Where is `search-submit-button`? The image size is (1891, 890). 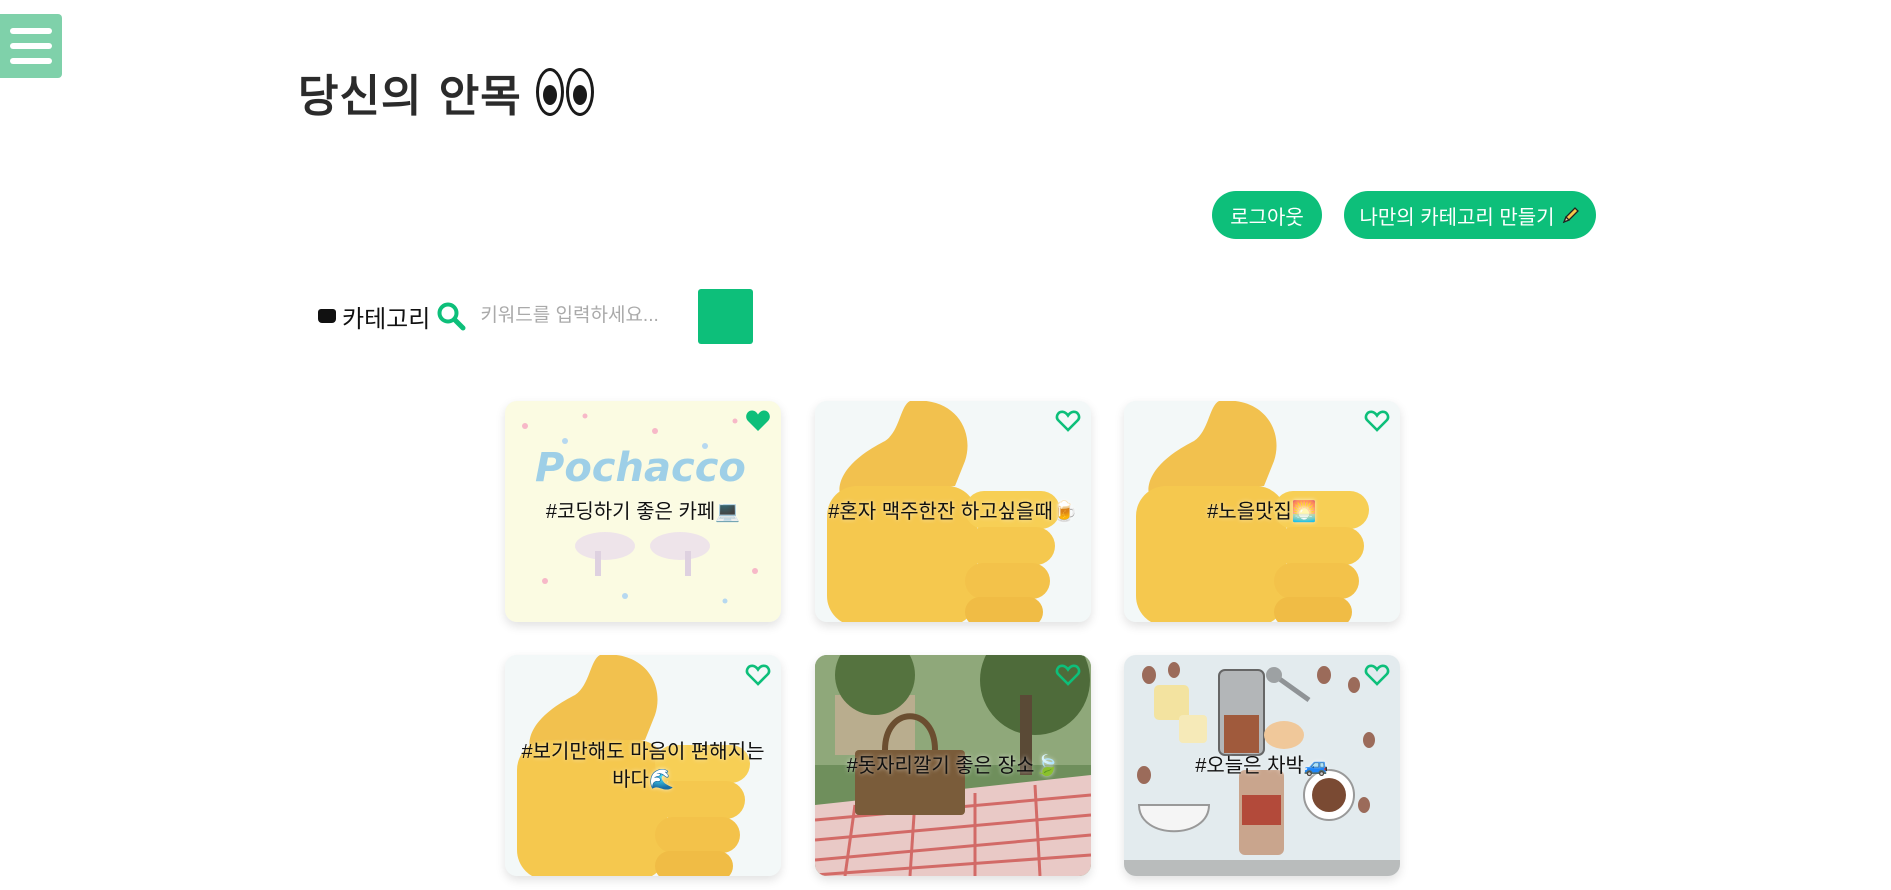
search-submit-button is located at coordinates (726, 316).